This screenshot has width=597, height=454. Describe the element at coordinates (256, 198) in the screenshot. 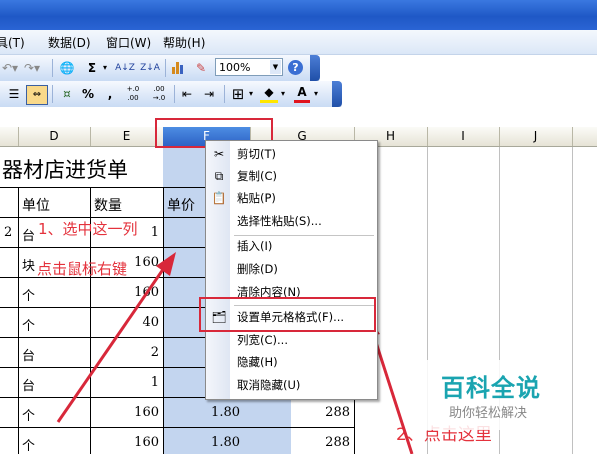

I see `menu-item-label: 粘贴(P)` at that location.